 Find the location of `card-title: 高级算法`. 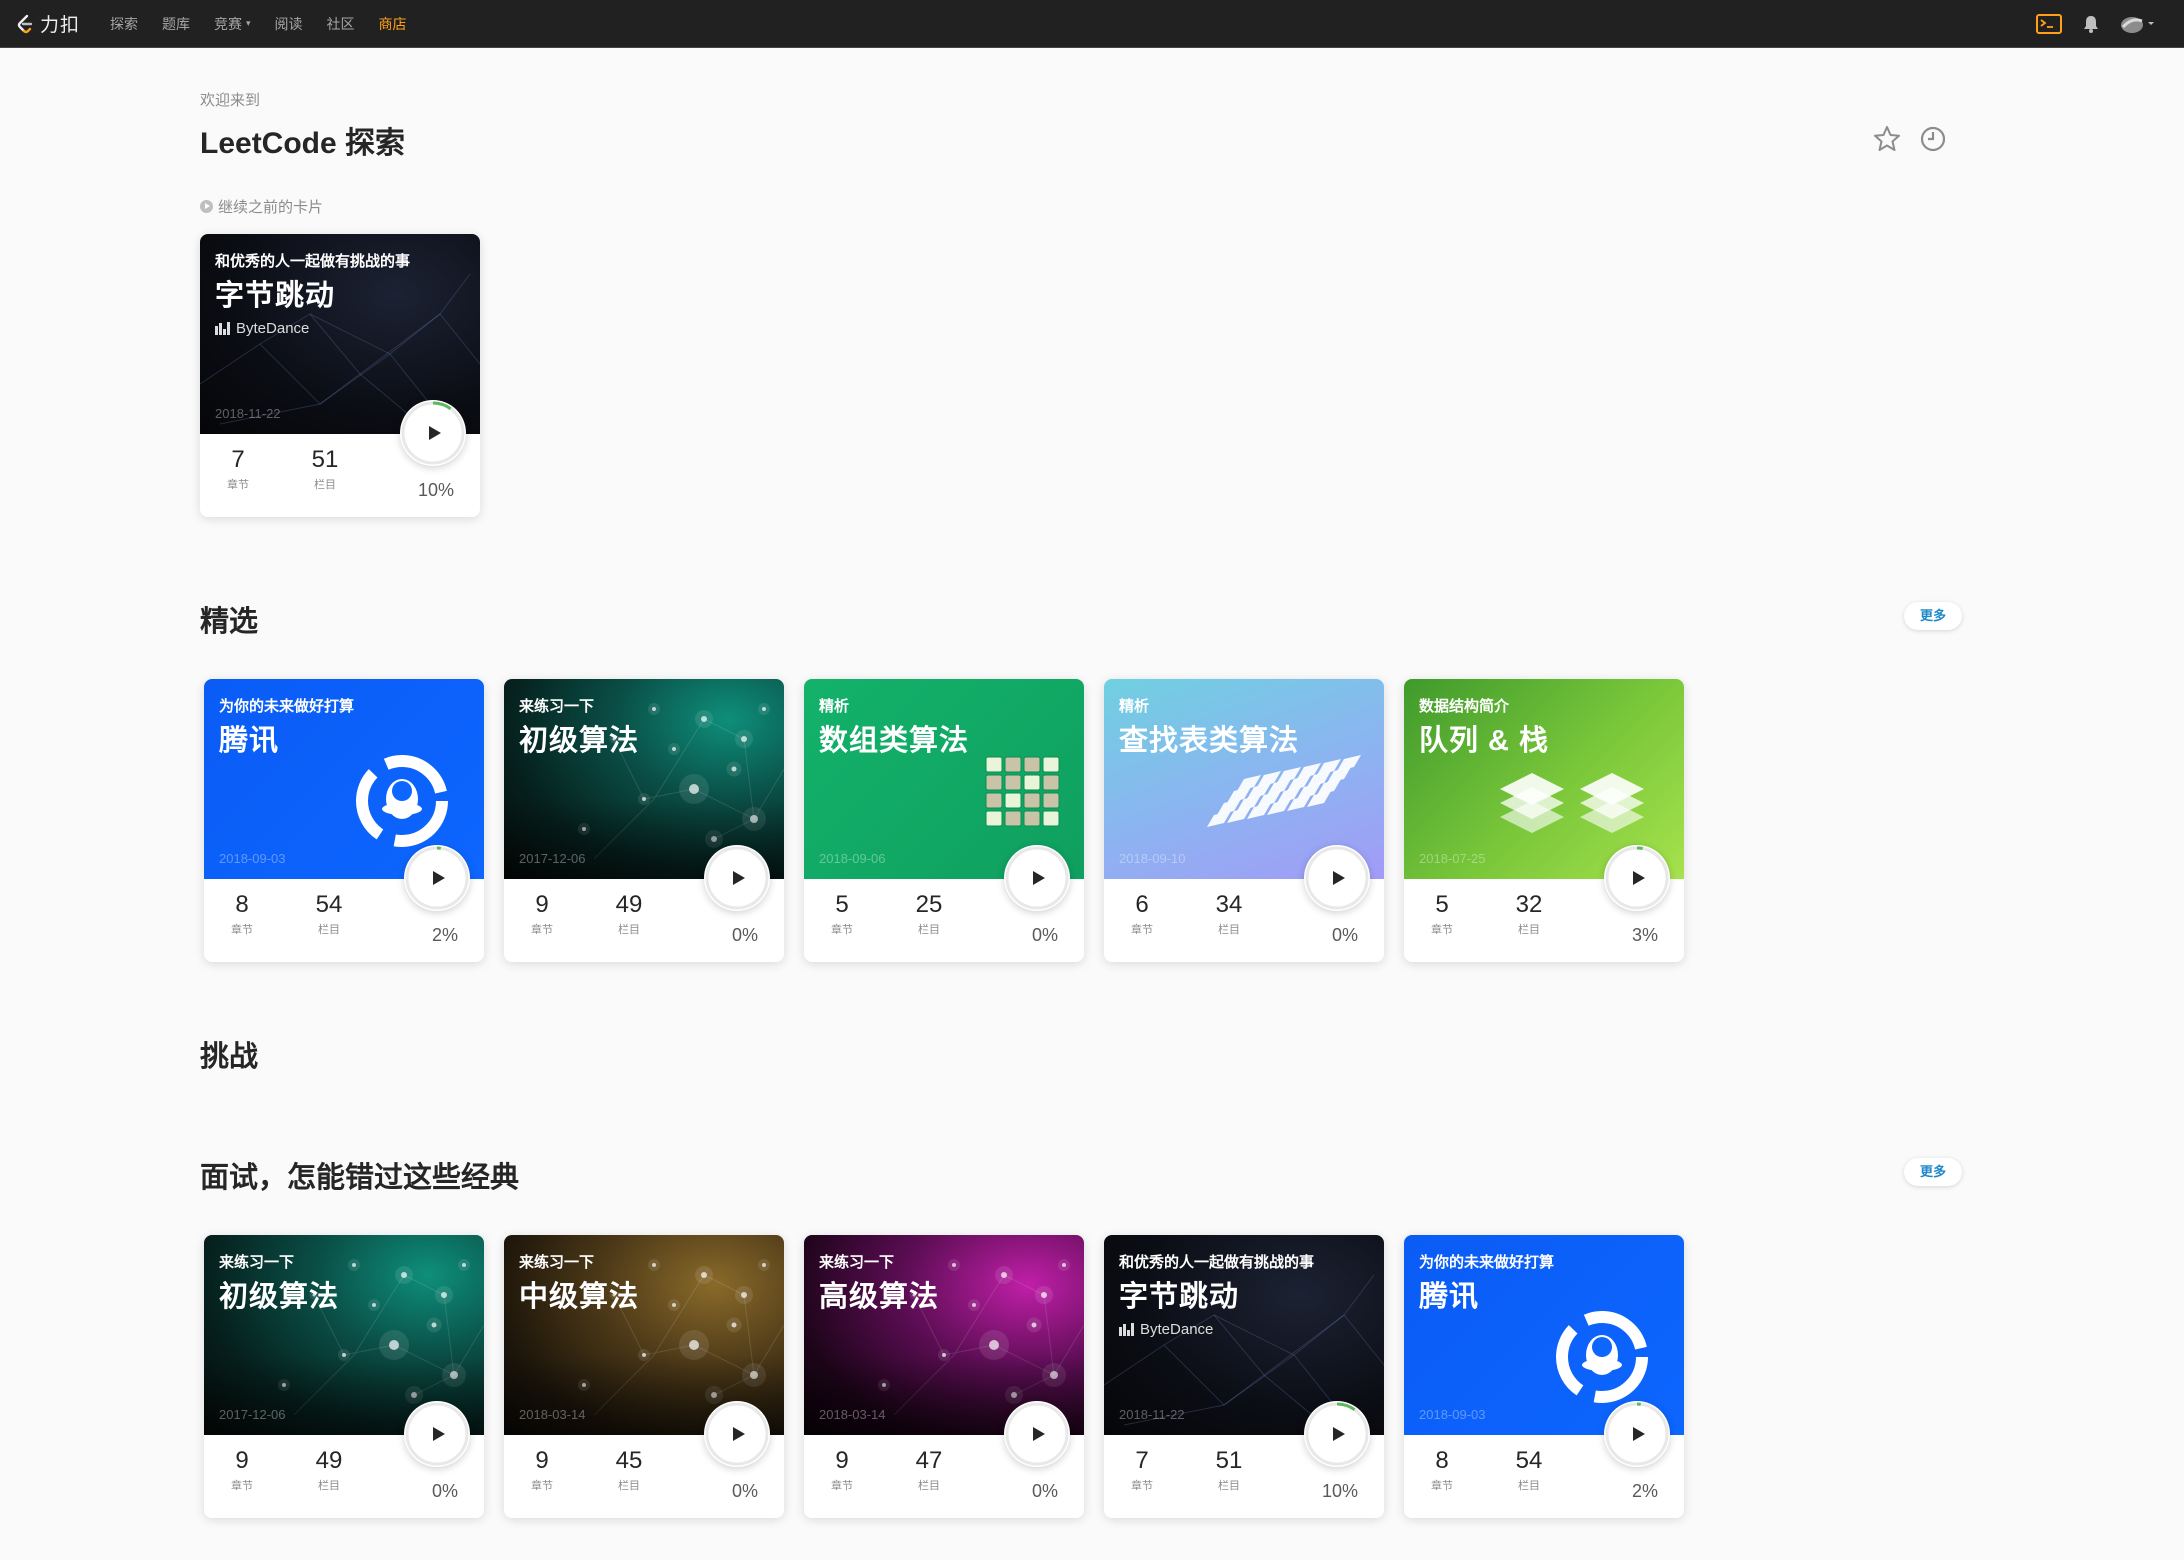

card-title: 高级算法 is located at coordinates (879, 1297).